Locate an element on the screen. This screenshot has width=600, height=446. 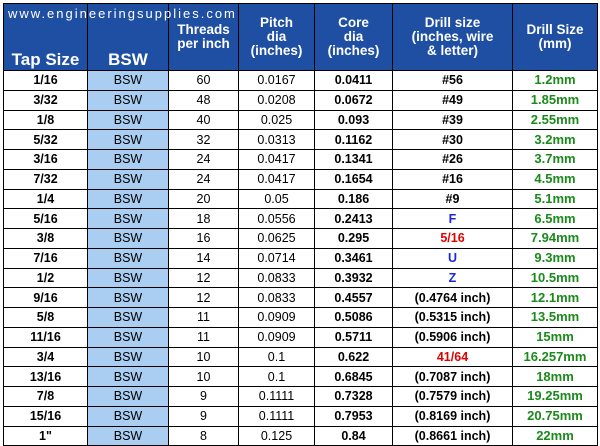
cell-core-dia: 0.093 is located at coordinates (353, 120).